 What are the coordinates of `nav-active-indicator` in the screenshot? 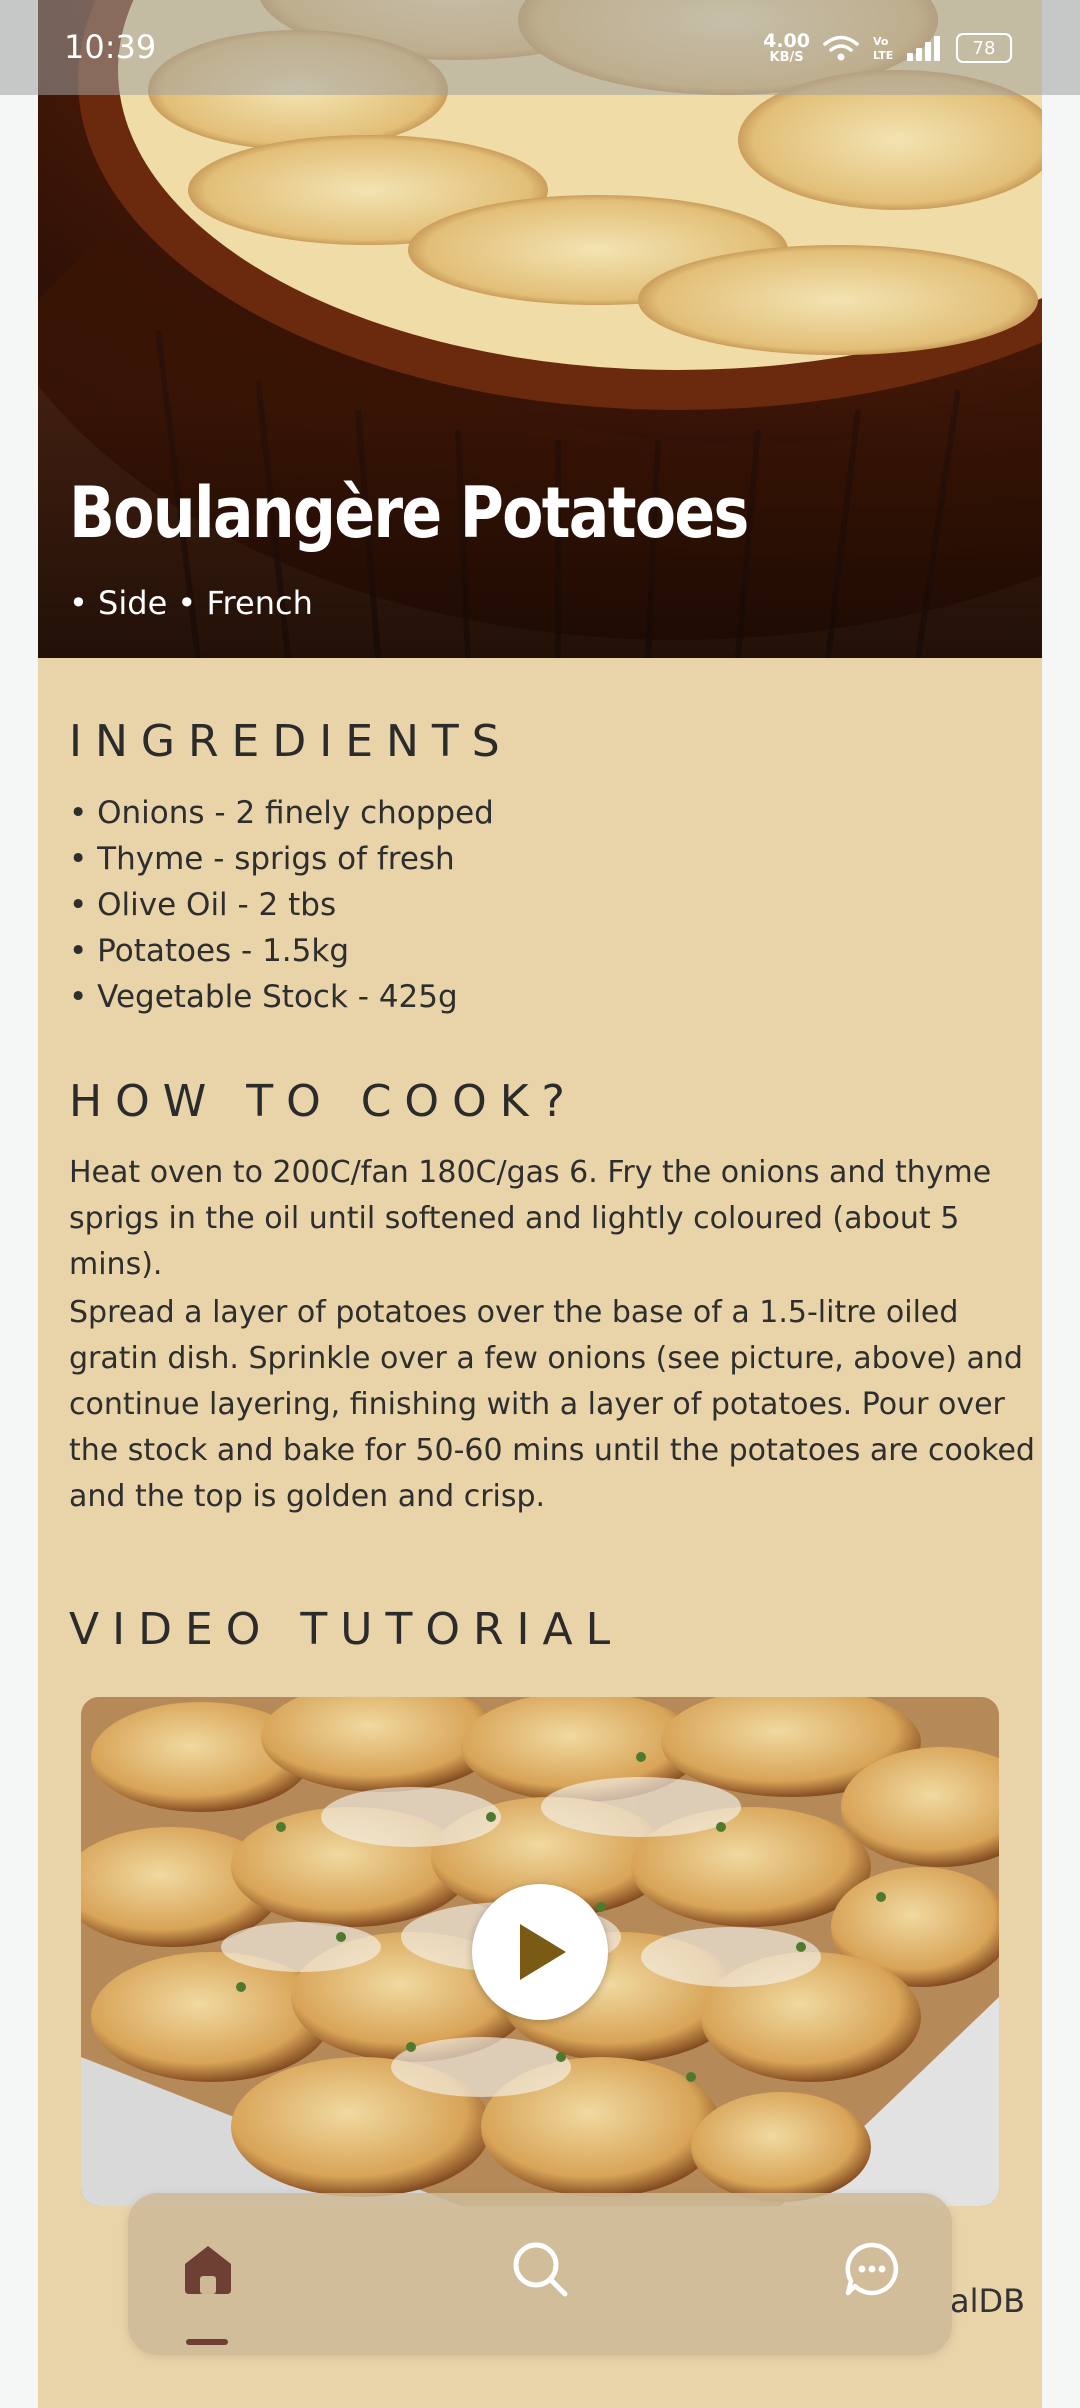 It's located at (207, 2342).